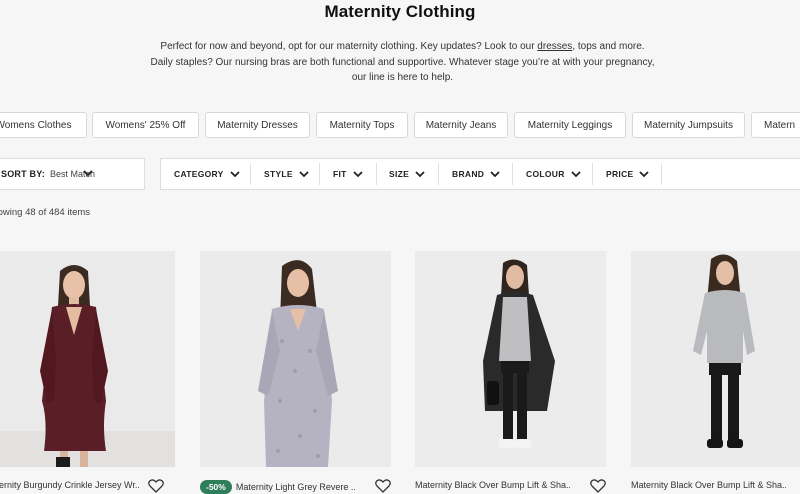 The width and height of the screenshot is (800, 494). I want to click on filter-fit: FIT, so click(348, 174).